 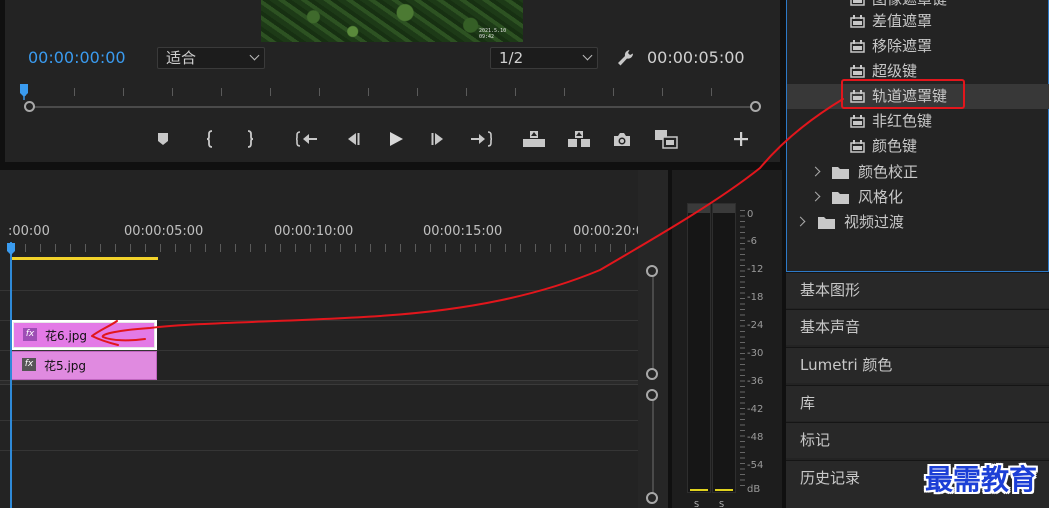 I want to click on clip-name: 花6.jpg, so click(x=66, y=336).